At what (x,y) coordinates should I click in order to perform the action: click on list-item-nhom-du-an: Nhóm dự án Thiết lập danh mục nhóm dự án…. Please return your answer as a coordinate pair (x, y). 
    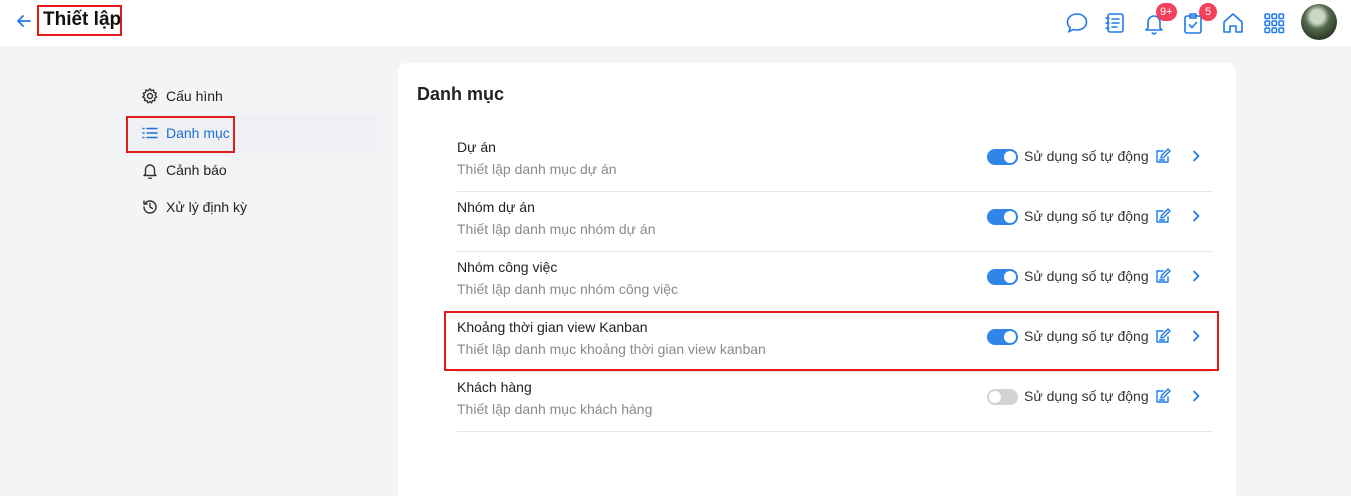
    Looking at the image, I should click on (834, 222).